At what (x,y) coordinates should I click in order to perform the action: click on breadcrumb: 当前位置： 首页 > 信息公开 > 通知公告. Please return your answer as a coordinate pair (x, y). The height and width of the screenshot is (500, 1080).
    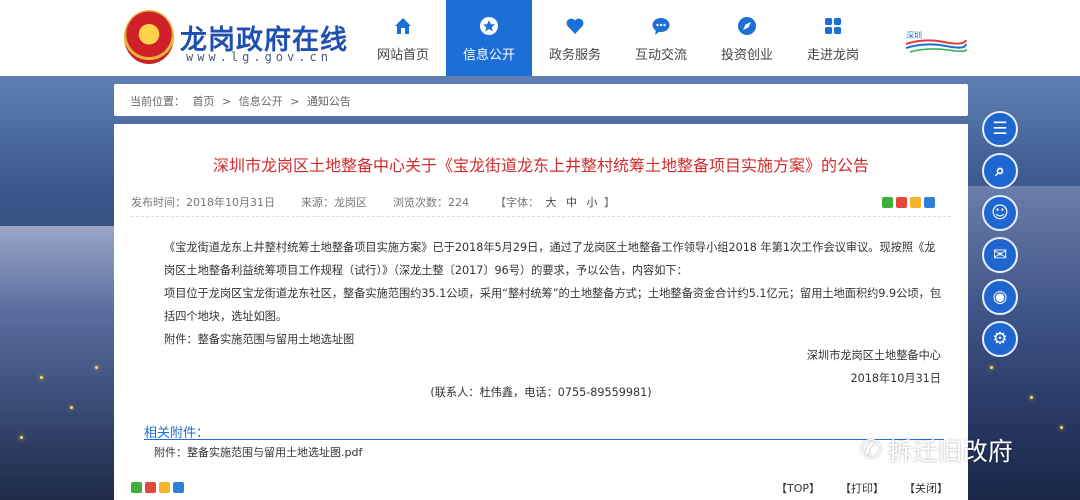
    Looking at the image, I should click on (541, 100).